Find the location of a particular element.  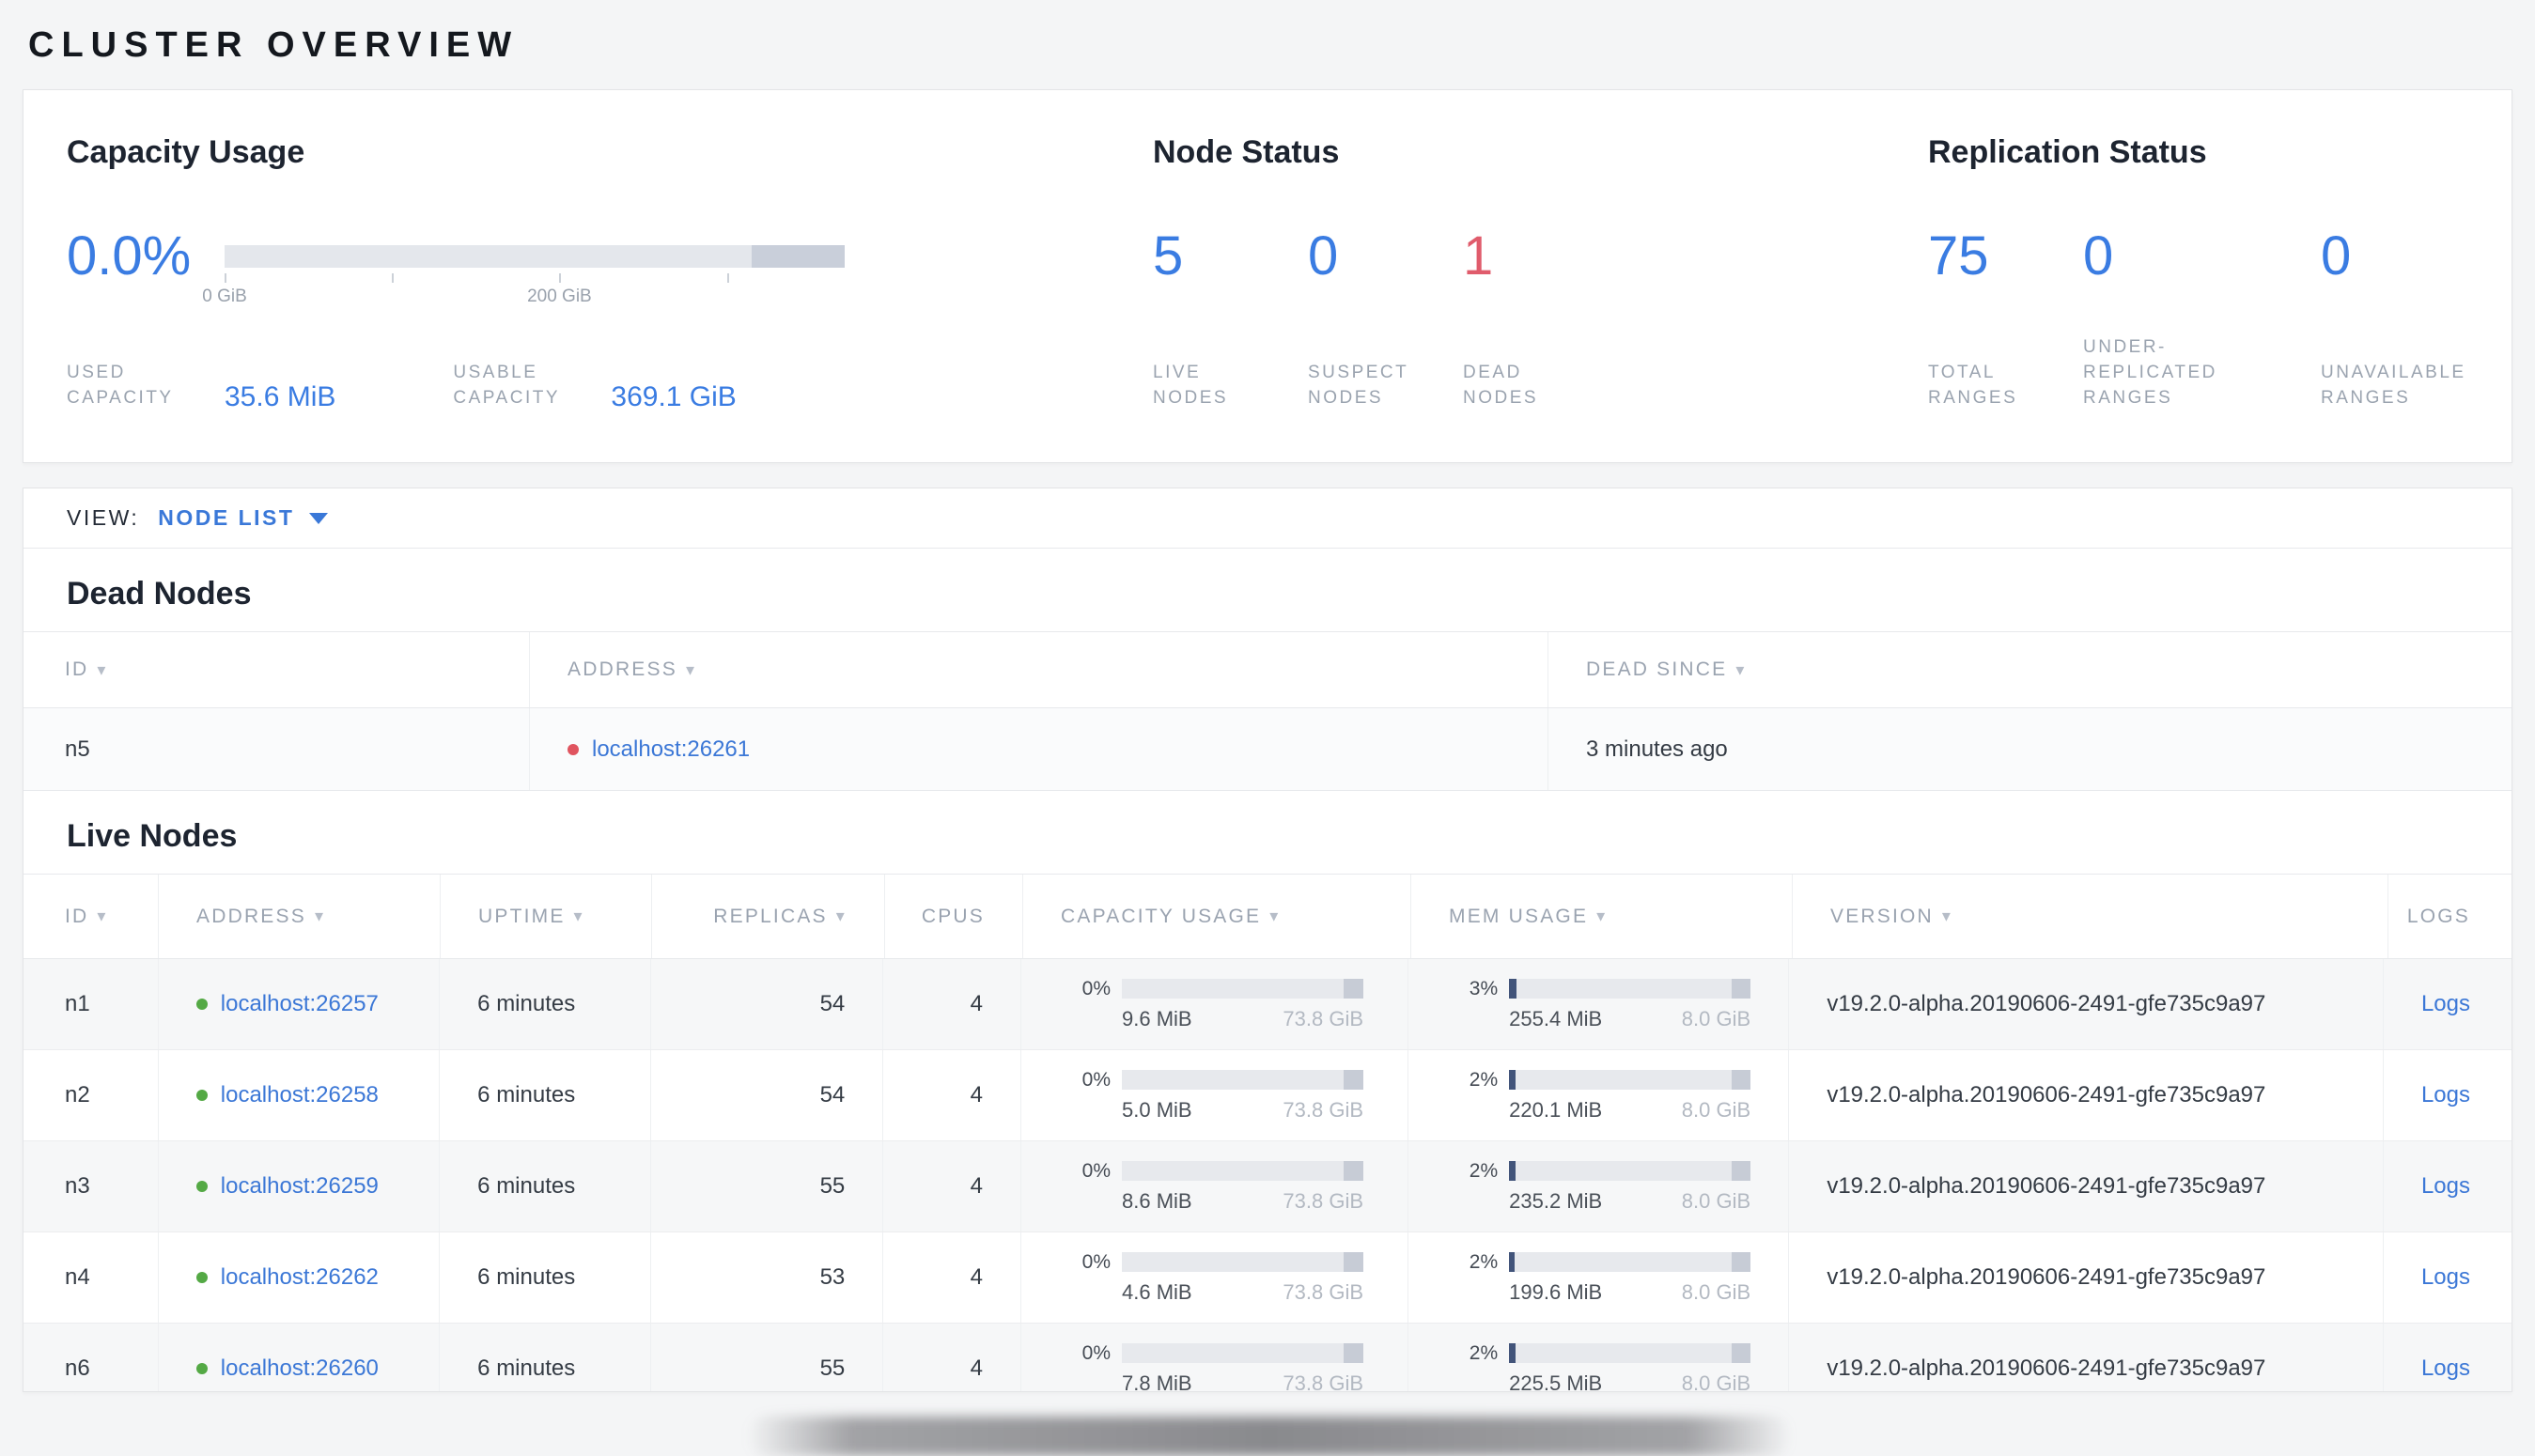

column-header-cpus: CPUS is located at coordinates (954, 916).